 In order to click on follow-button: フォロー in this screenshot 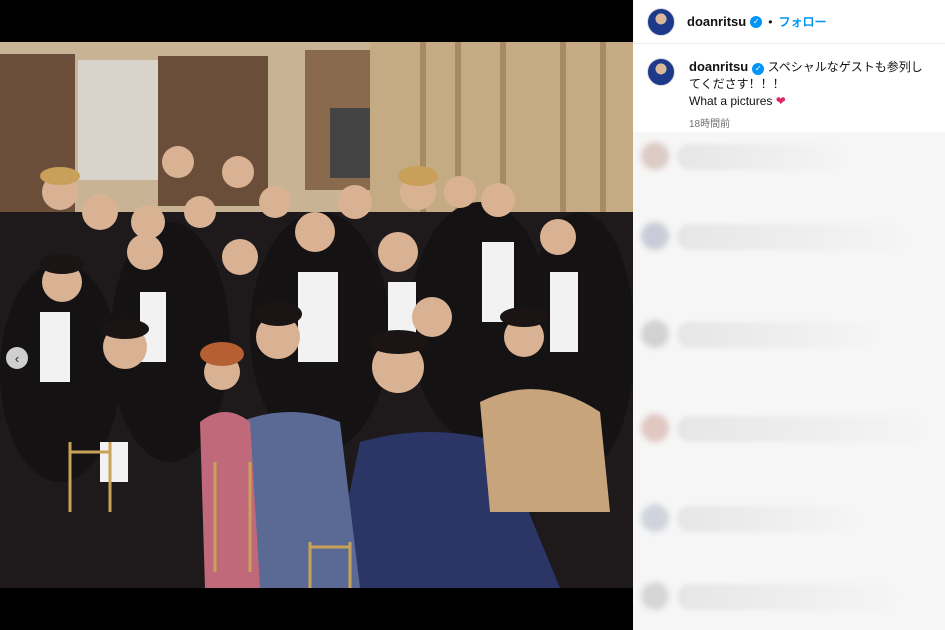, I will do `click(802, 21)`.